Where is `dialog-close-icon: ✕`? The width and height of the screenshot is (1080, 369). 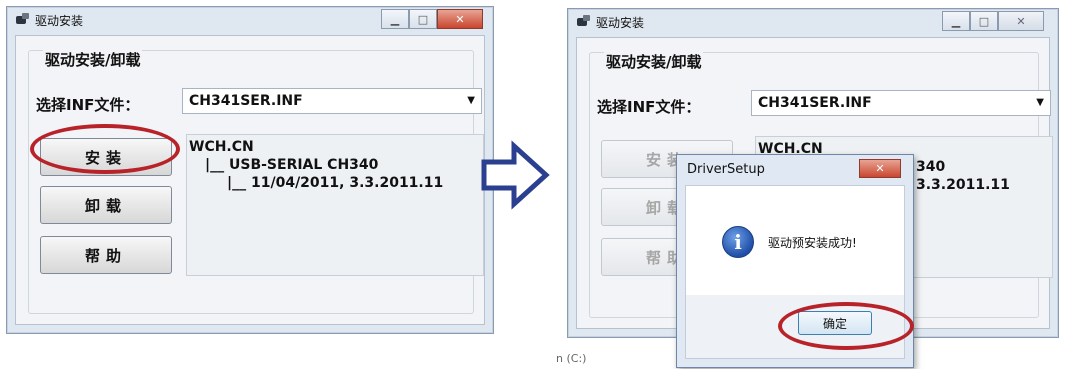 dialog-close-icon: ✕ is located at coordinates (880, 168).